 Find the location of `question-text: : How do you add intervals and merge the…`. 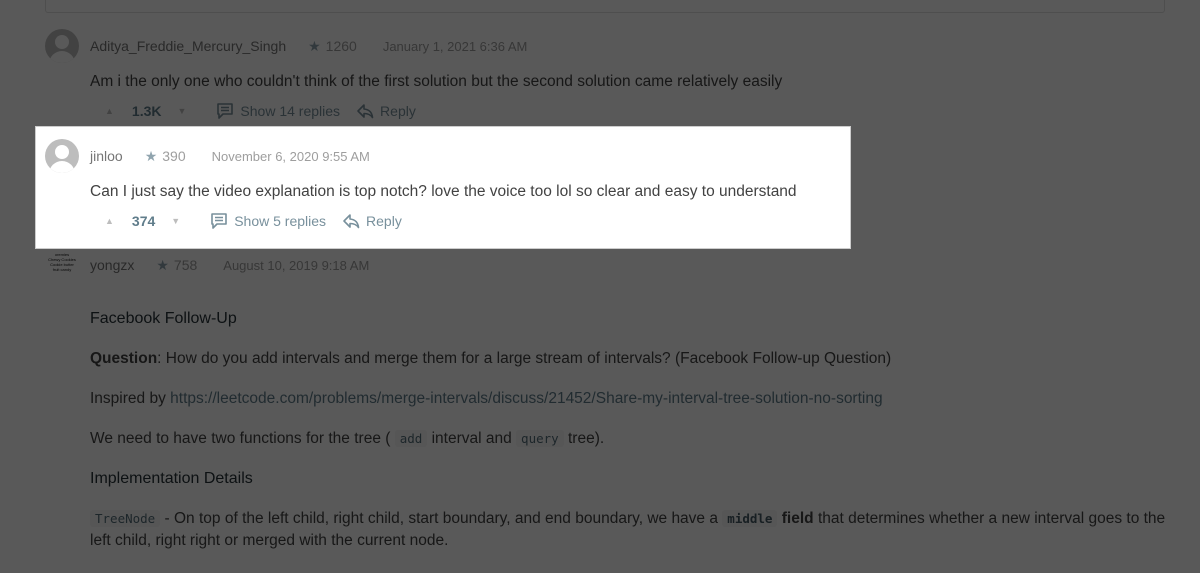

question-text: : How do you add intervals and merge the… is located at coordinates (524, 358).